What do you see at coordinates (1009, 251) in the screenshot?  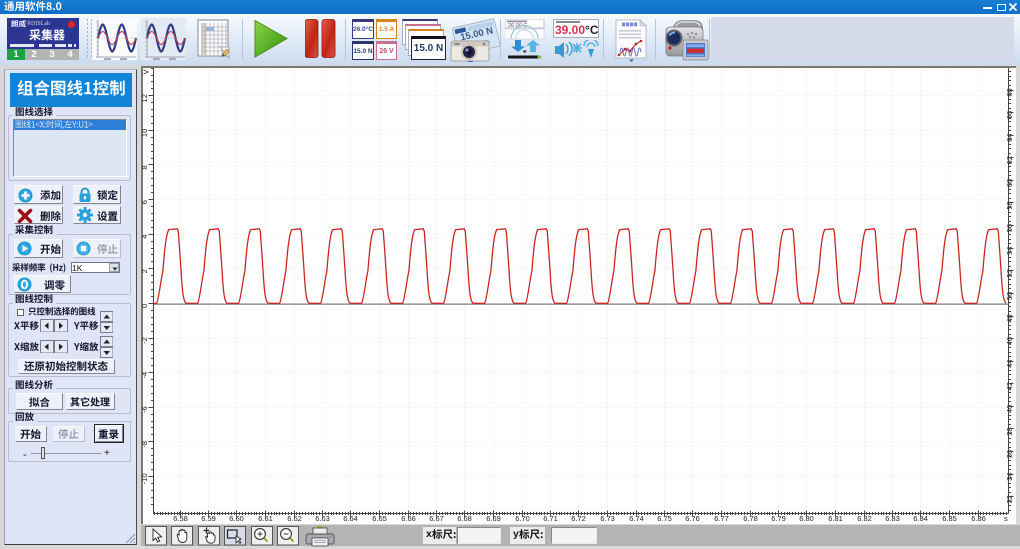 I see `svg-text: 54` at bounding box center [1009, 251].